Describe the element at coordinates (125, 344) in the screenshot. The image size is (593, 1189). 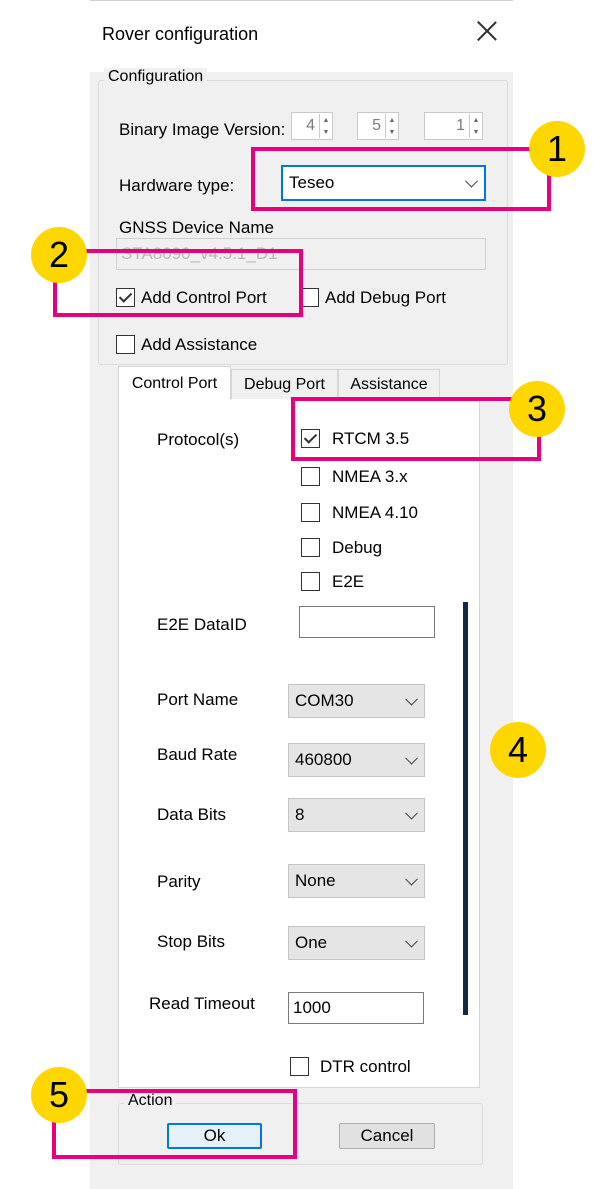
I see `add-assistance-checkbox` at that location.